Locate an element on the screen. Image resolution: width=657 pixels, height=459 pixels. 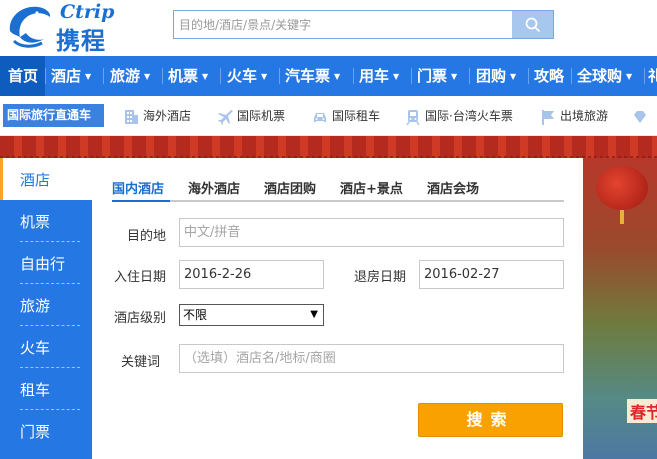
header: Ctrip 携程 is located at coordinates (328, 28).